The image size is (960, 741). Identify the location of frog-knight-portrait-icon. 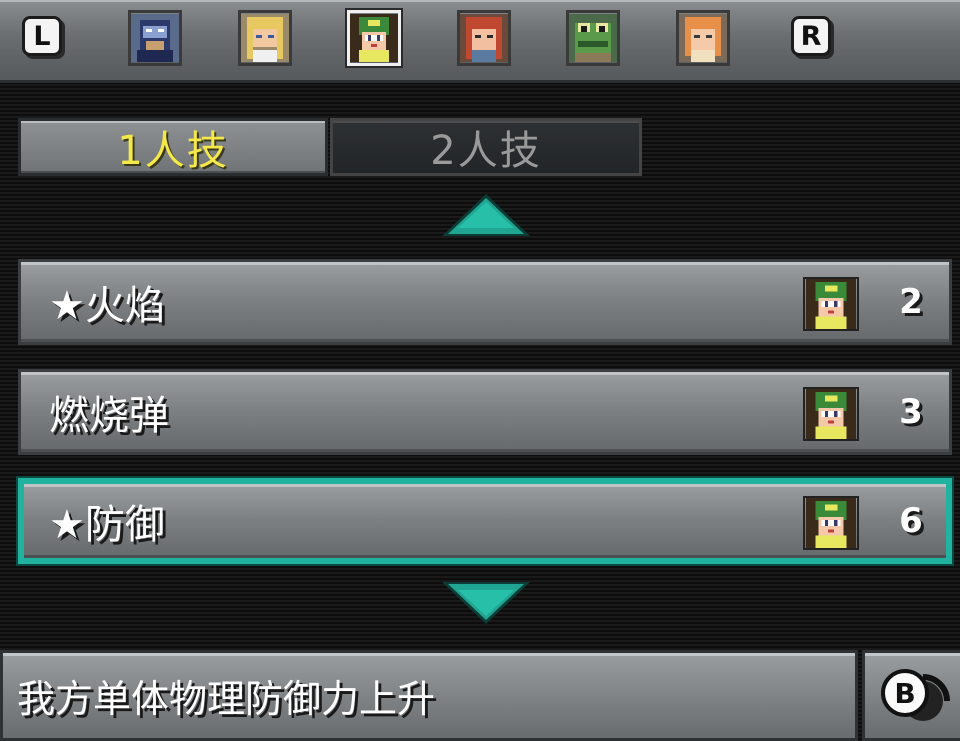
(593, 38).